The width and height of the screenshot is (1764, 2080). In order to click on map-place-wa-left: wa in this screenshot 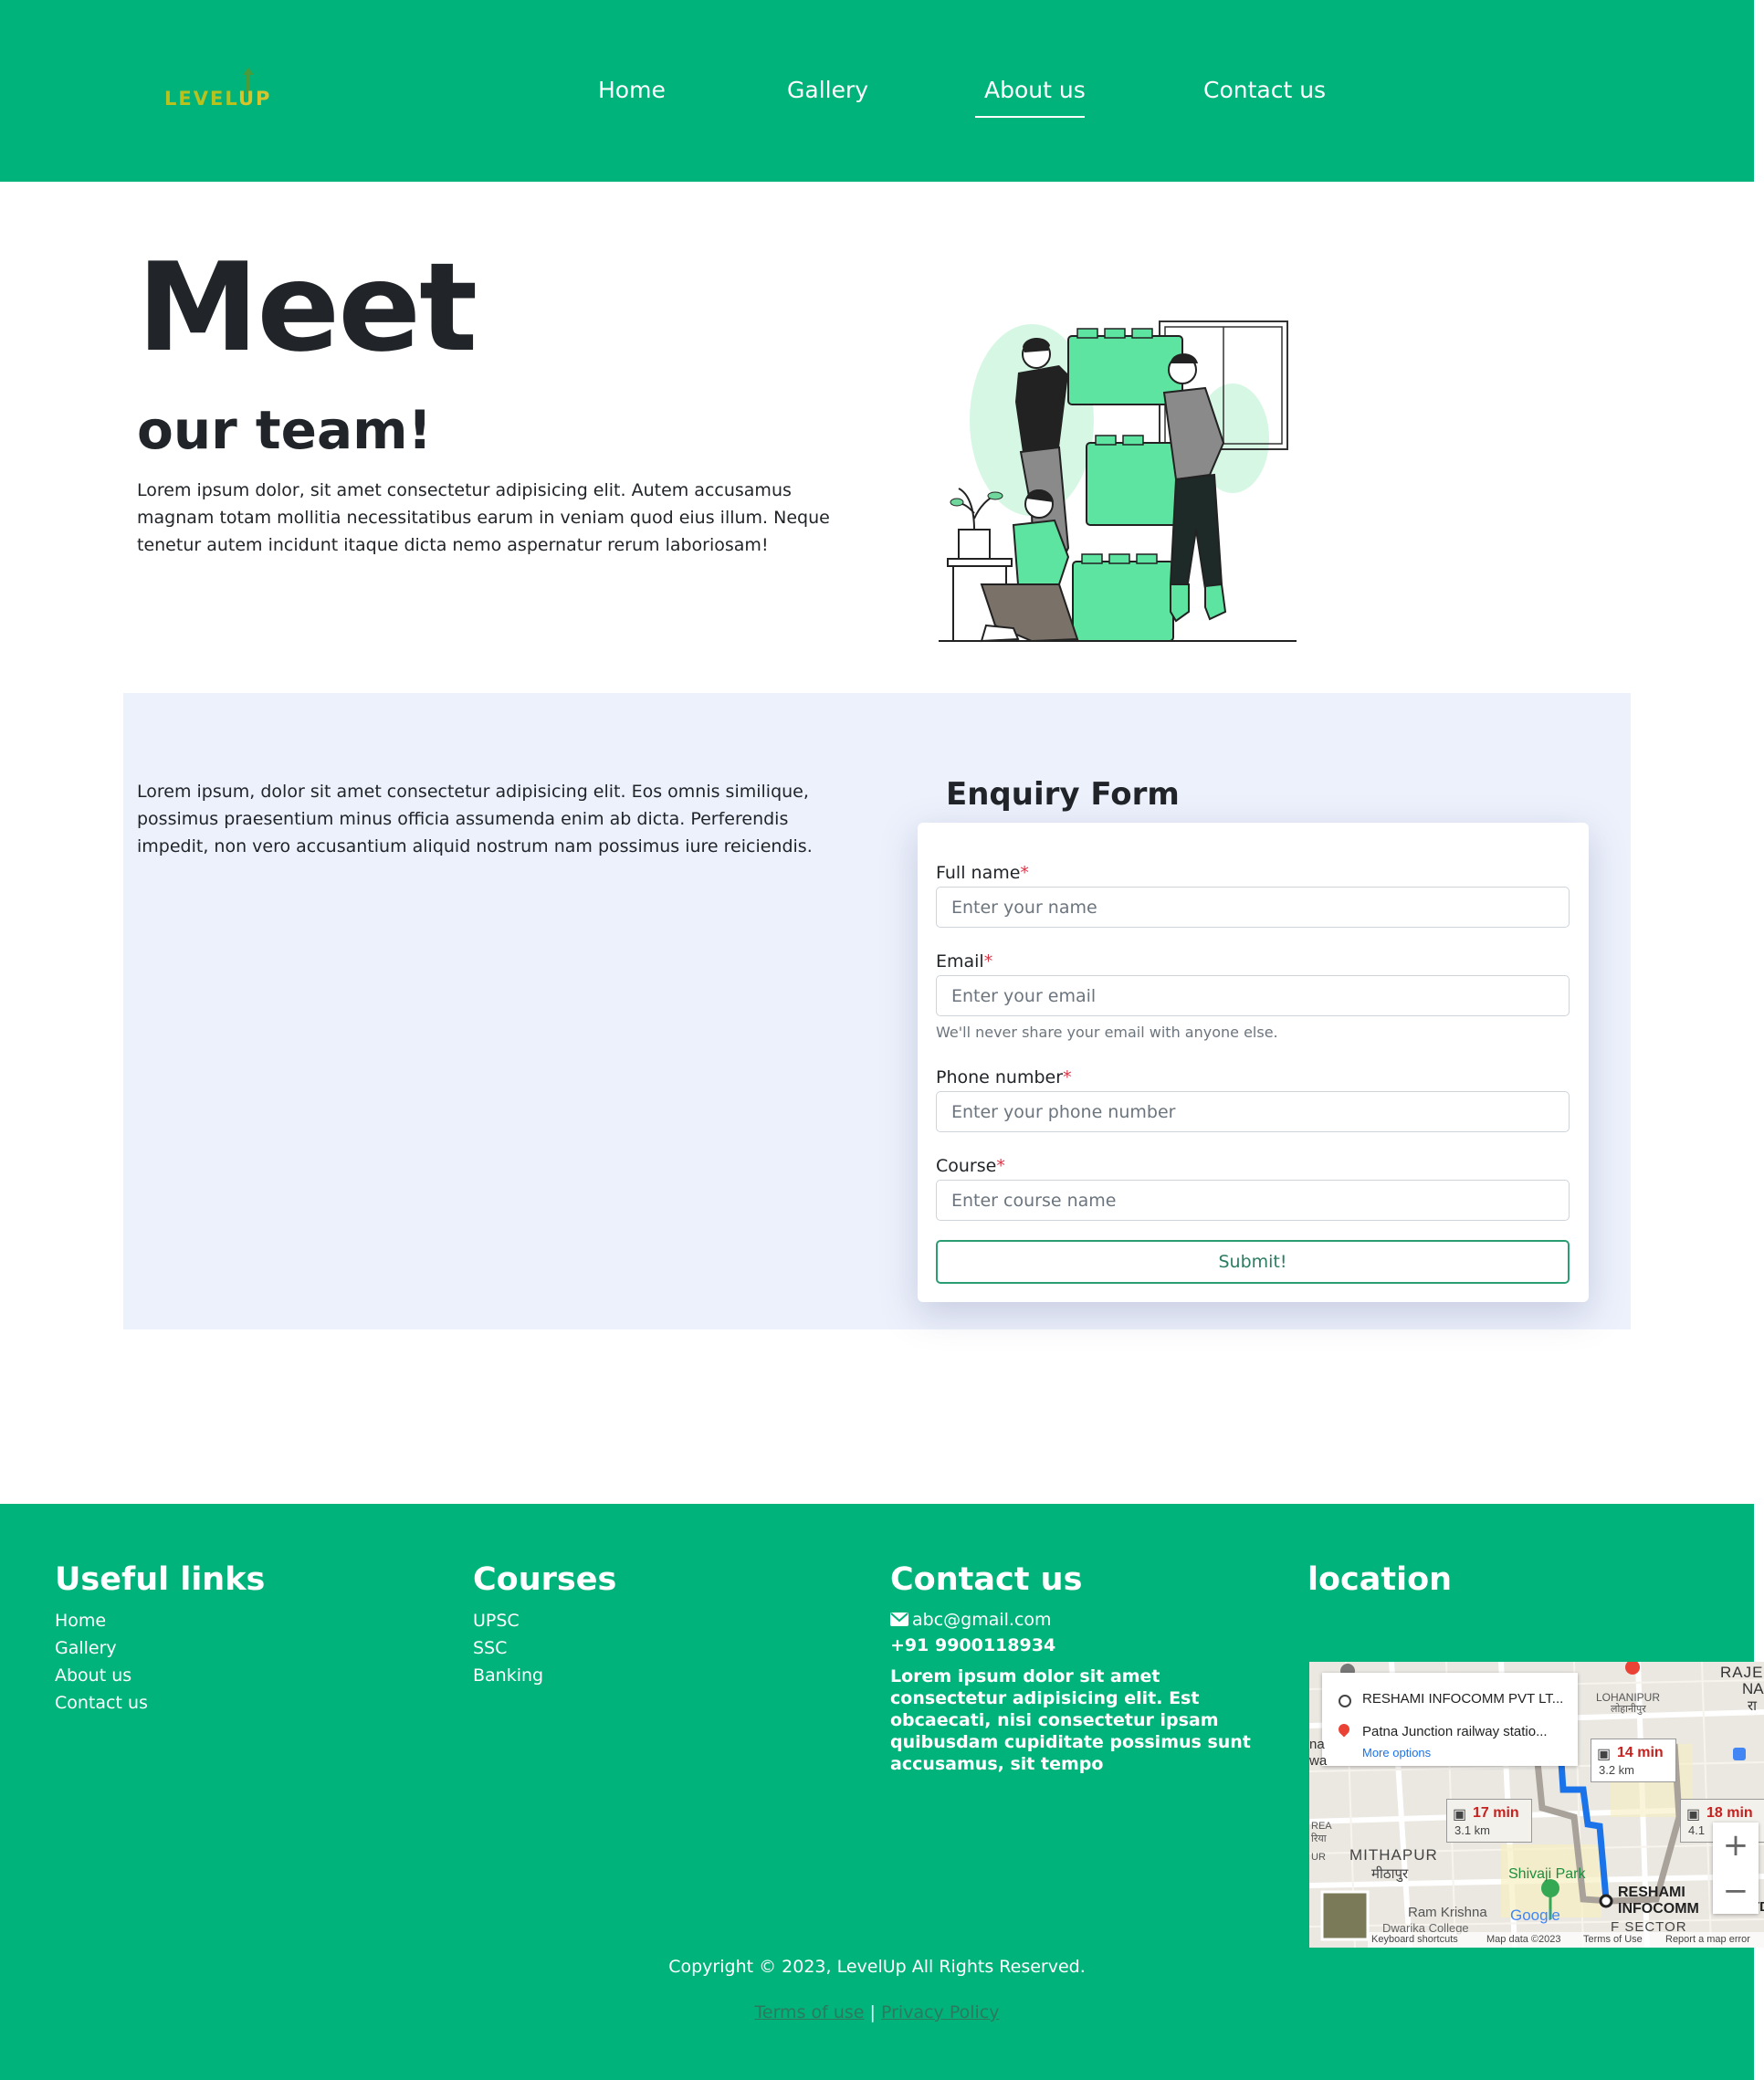, I will do `click(1318, 1761)`.